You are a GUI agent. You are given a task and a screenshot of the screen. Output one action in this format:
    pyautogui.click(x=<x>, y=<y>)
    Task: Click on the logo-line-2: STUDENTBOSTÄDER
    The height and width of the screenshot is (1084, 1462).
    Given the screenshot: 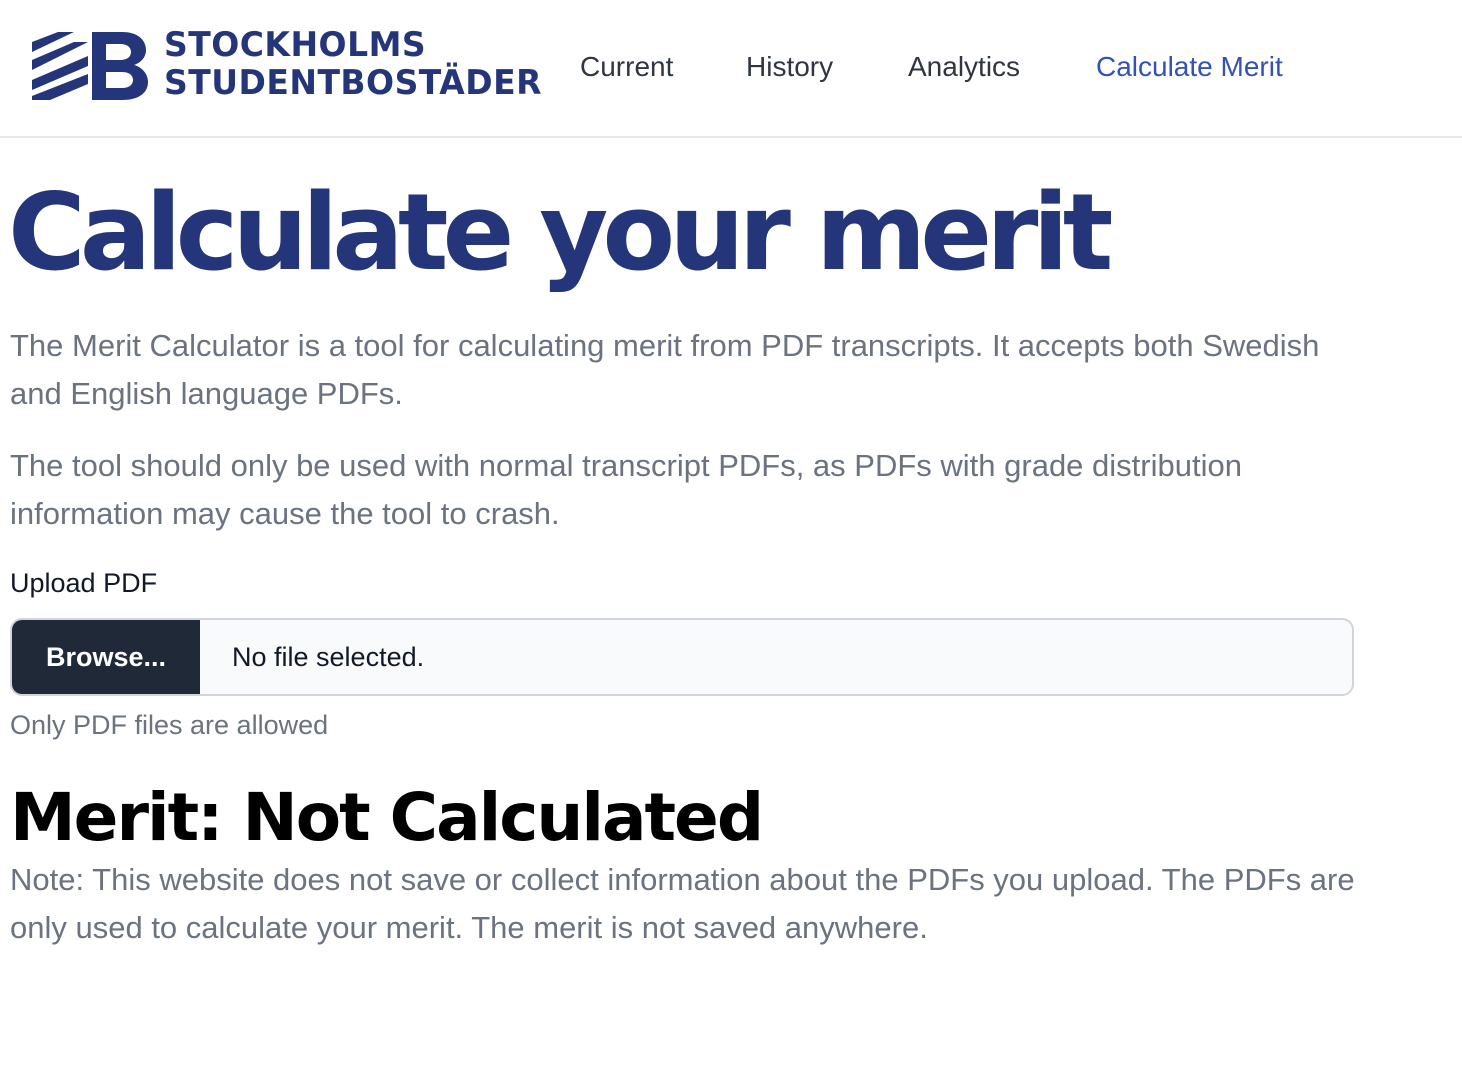 What is the action you would take?
    pyautogui.click(x=353, y=83)
    